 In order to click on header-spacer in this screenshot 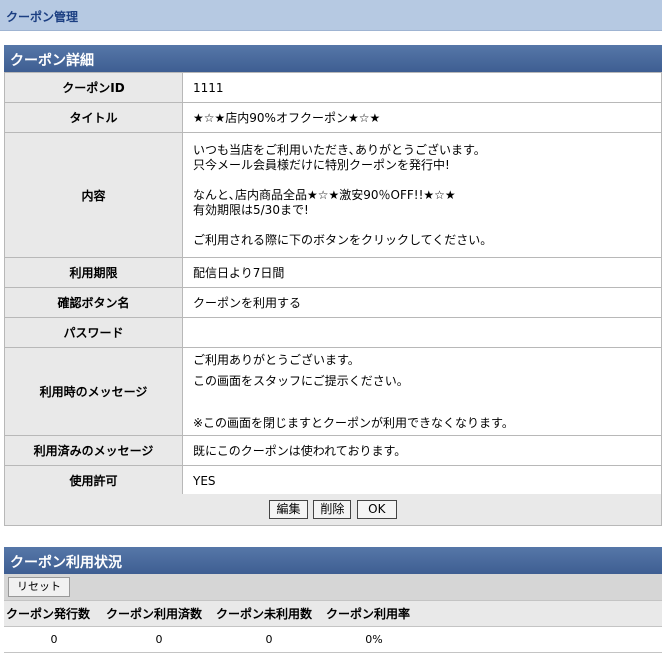, I will do `click(543, 614)`.